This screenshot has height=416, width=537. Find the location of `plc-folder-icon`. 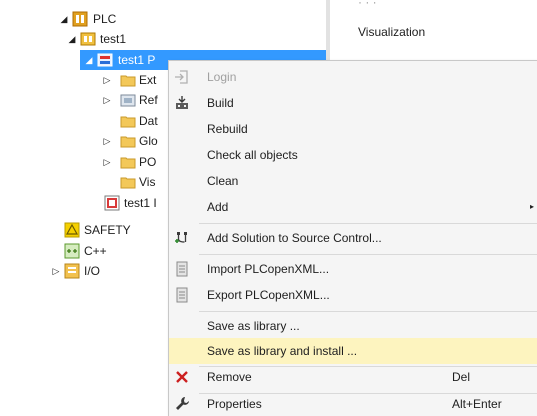

plc-folder-icon is located at coordinates (80, 19).